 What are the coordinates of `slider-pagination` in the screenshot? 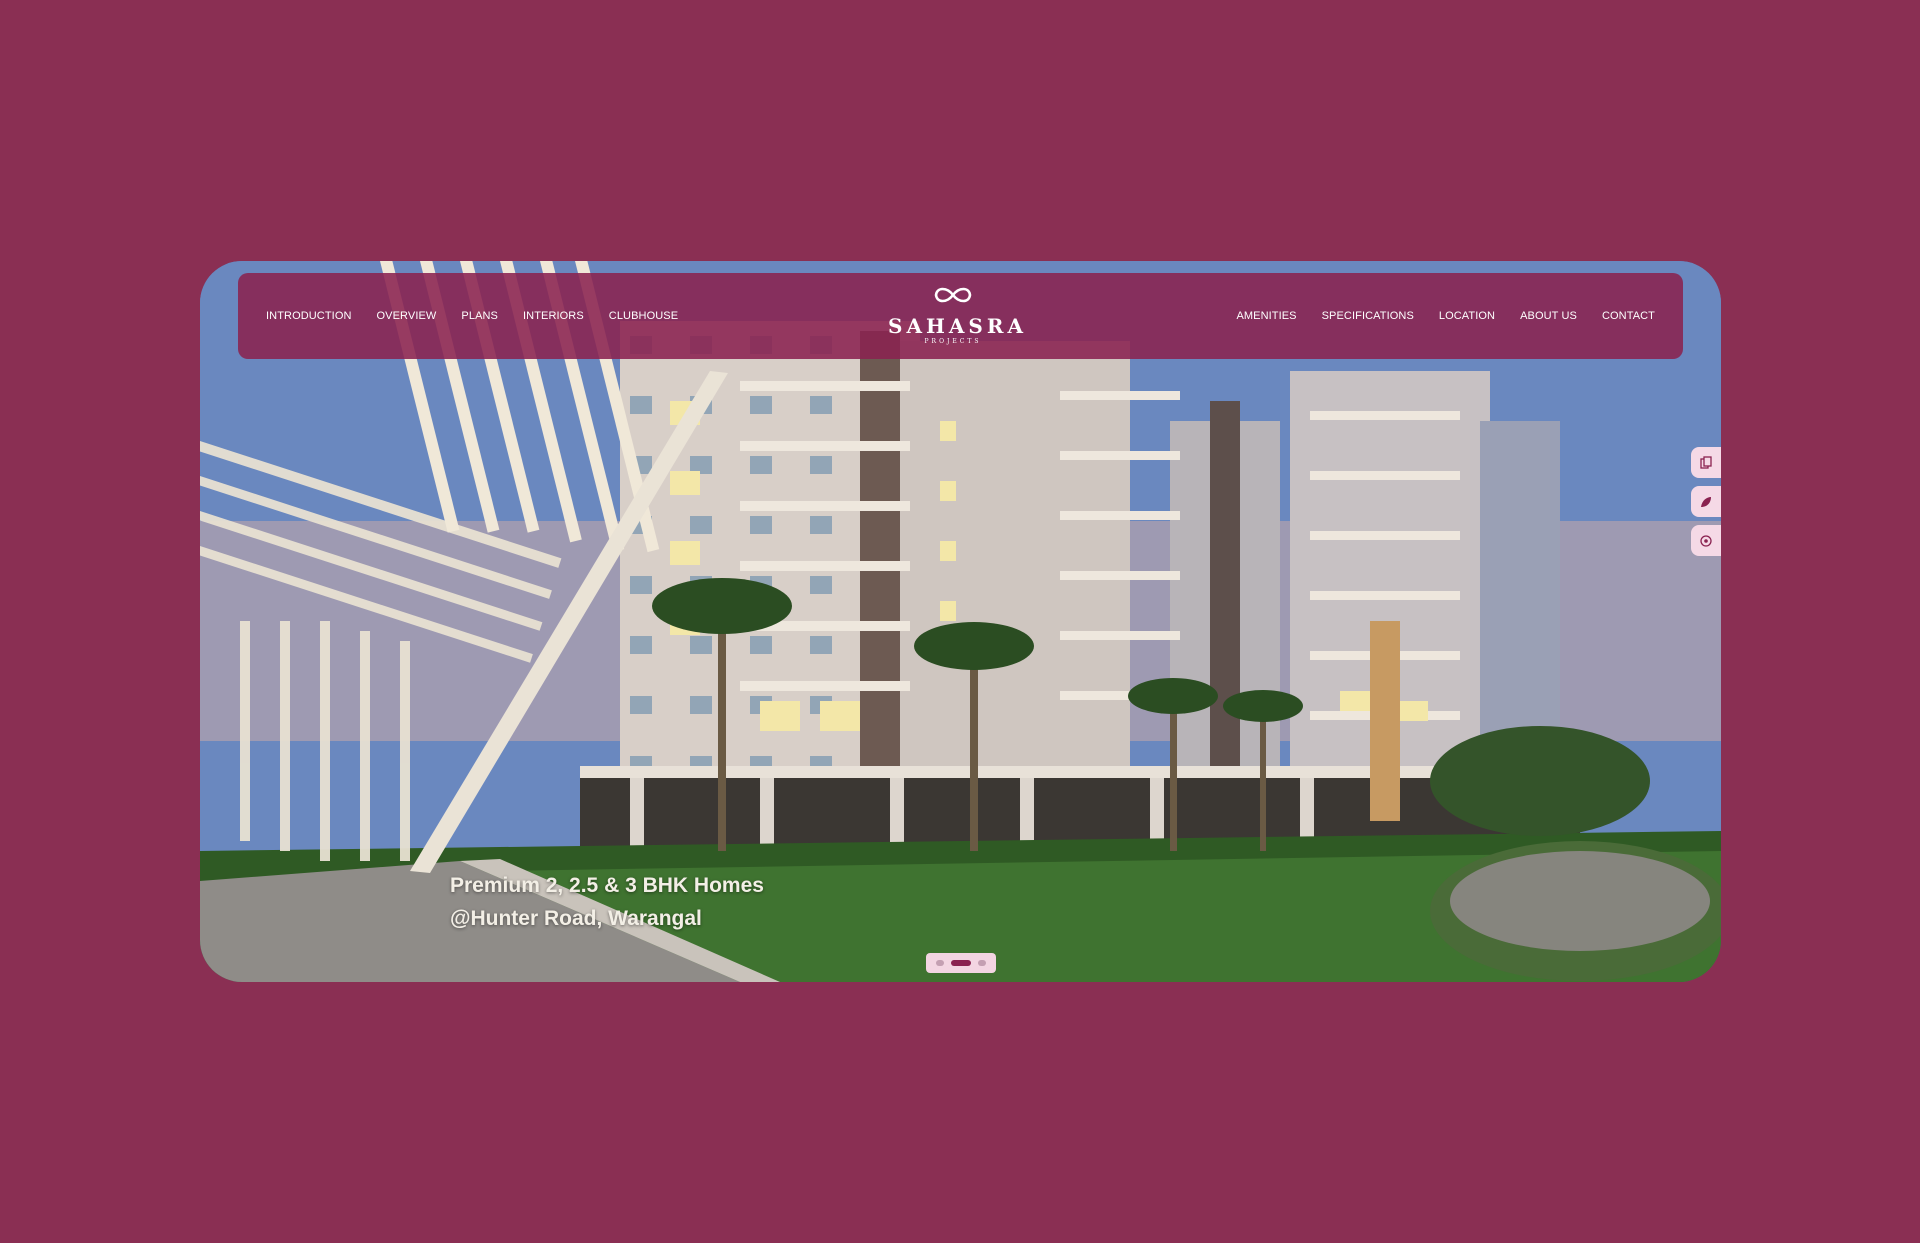 It's located at (961, 963).